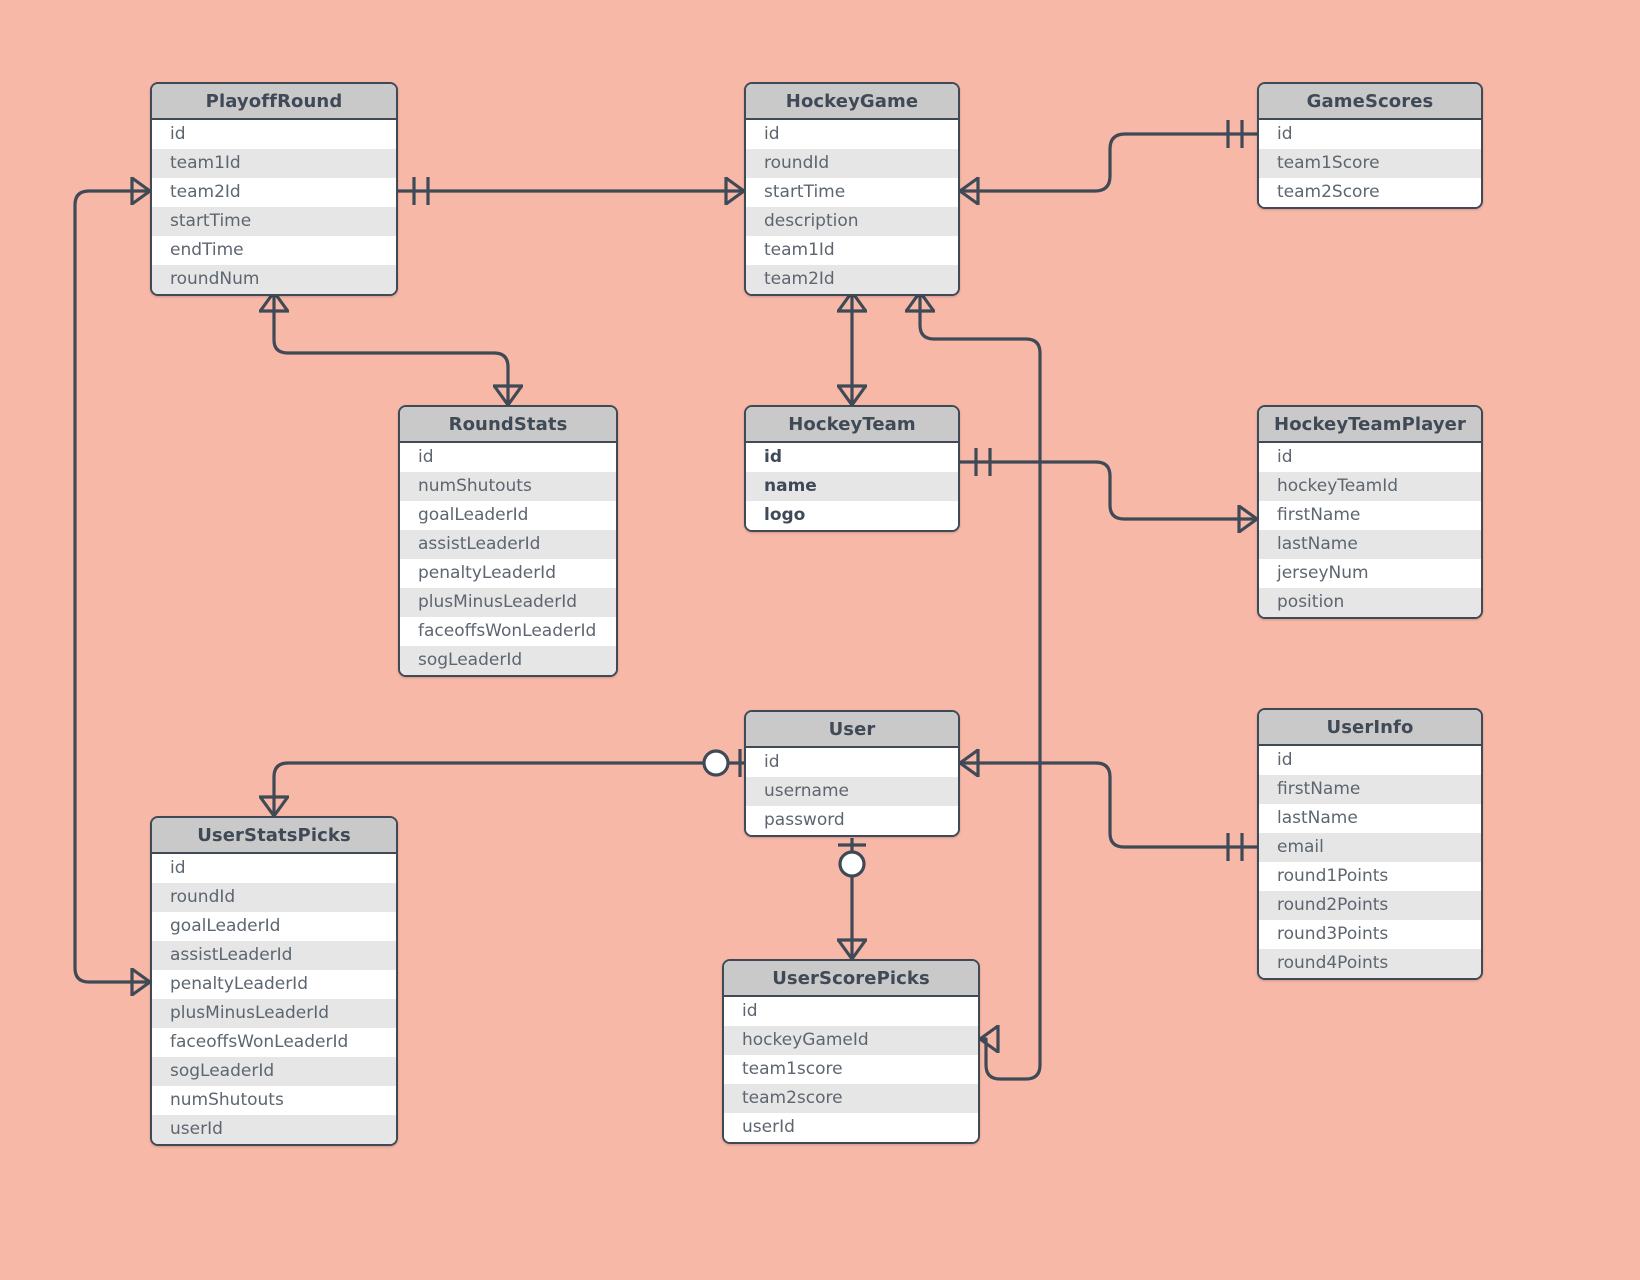  I want to click on attribute-row: roundNum, so click(274, 279).